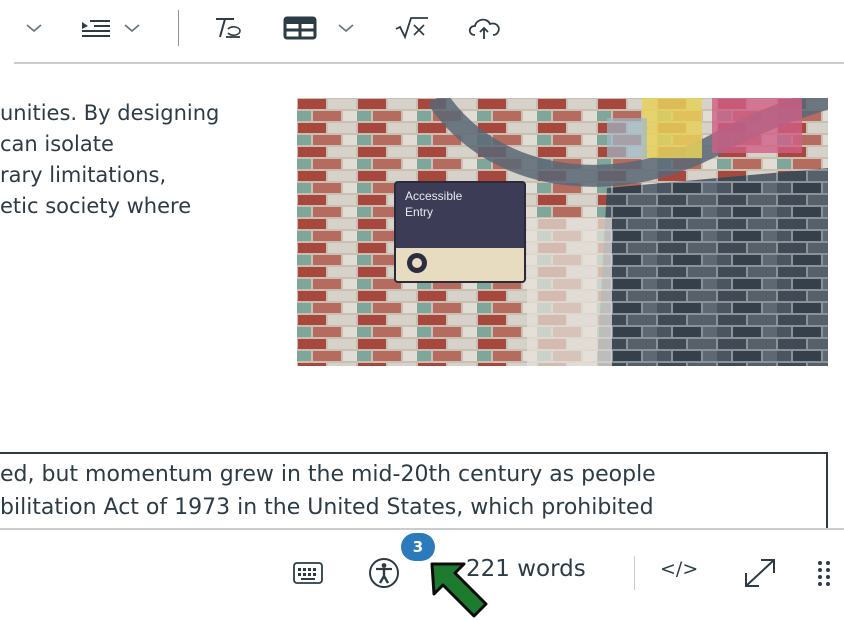  What do you see at coordinates (96, 206) in the screenshot?
I see `text-line: etic society where` at bounding box center [96, 206].